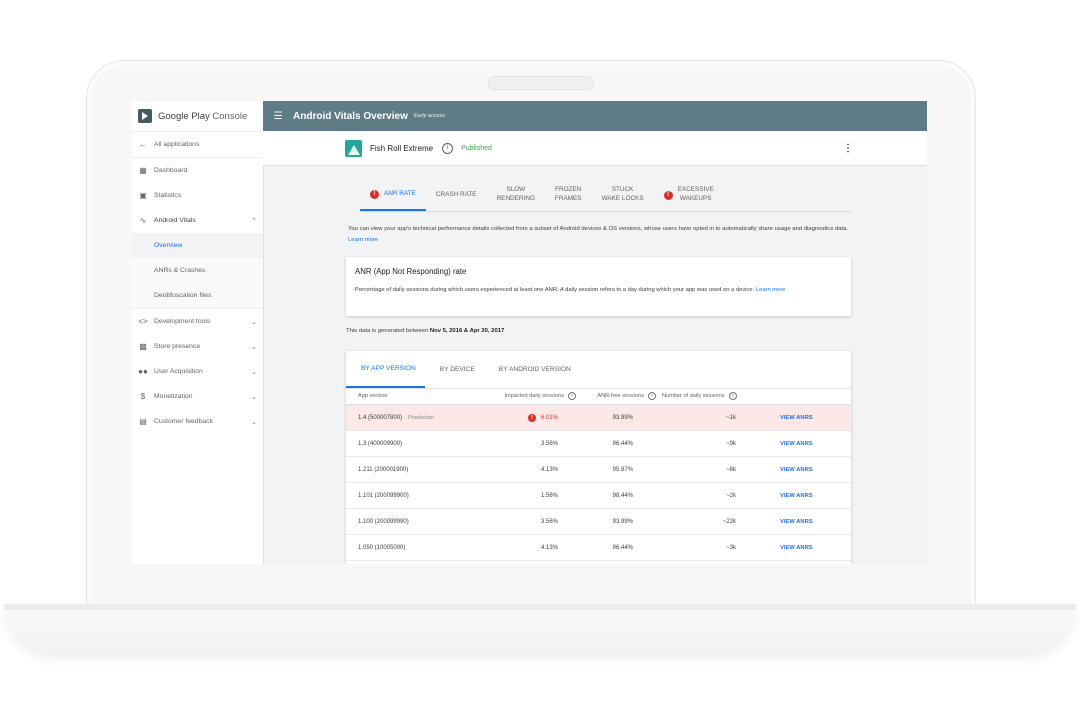 The height and width of the screenshot is (720, 1080). I want to click on sidebar-subitem-label: Deobfuscation files, so click(183, 295).